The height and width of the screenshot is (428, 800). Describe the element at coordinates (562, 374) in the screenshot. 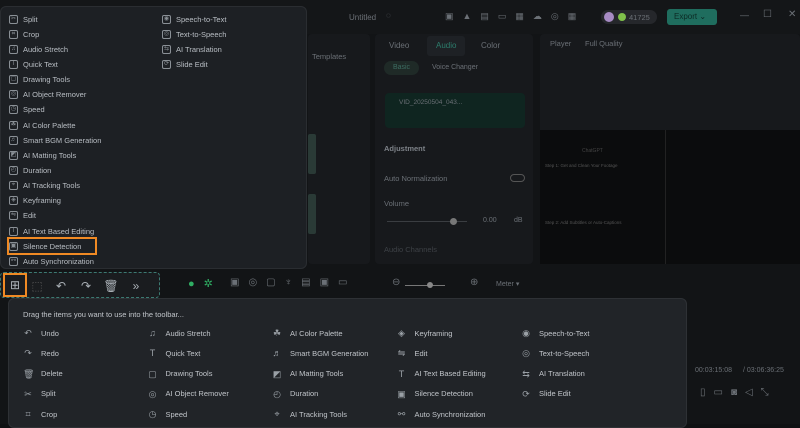

I see `drag-item-label: AI Translation` at that location.